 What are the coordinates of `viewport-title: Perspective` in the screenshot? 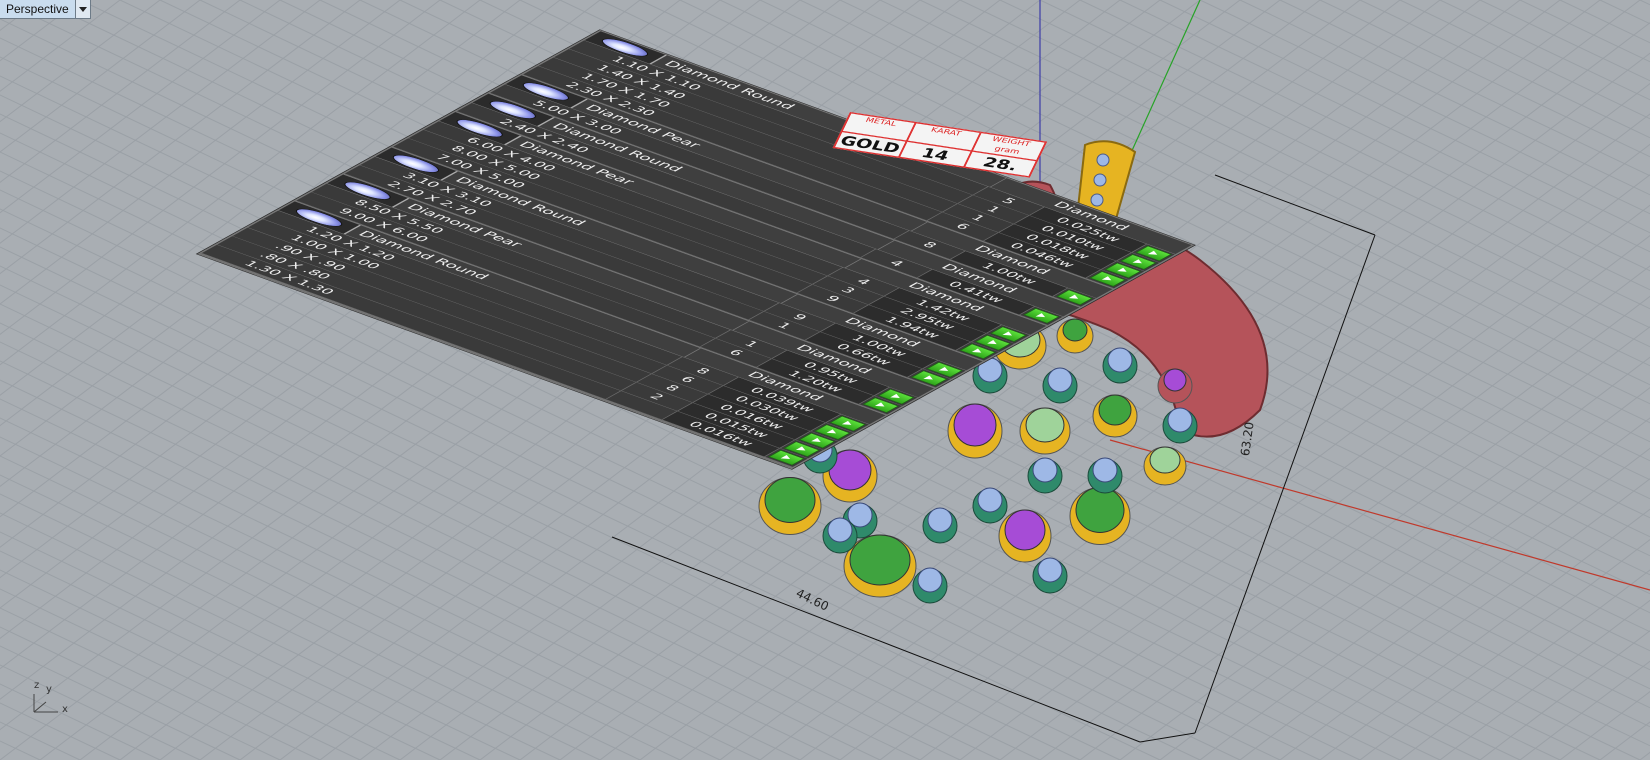 It's located at (37, 9).